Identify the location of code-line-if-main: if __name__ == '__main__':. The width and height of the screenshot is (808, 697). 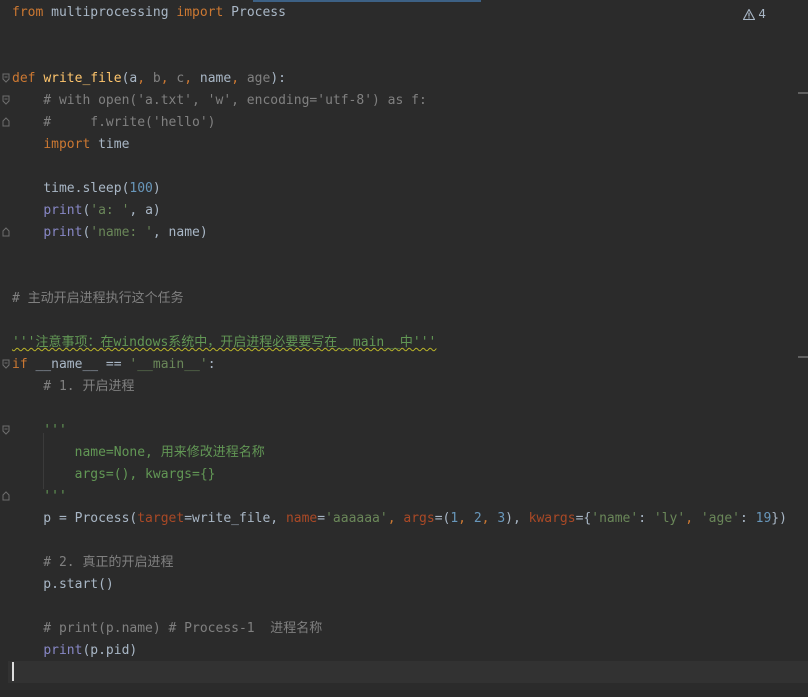
(410, 365).